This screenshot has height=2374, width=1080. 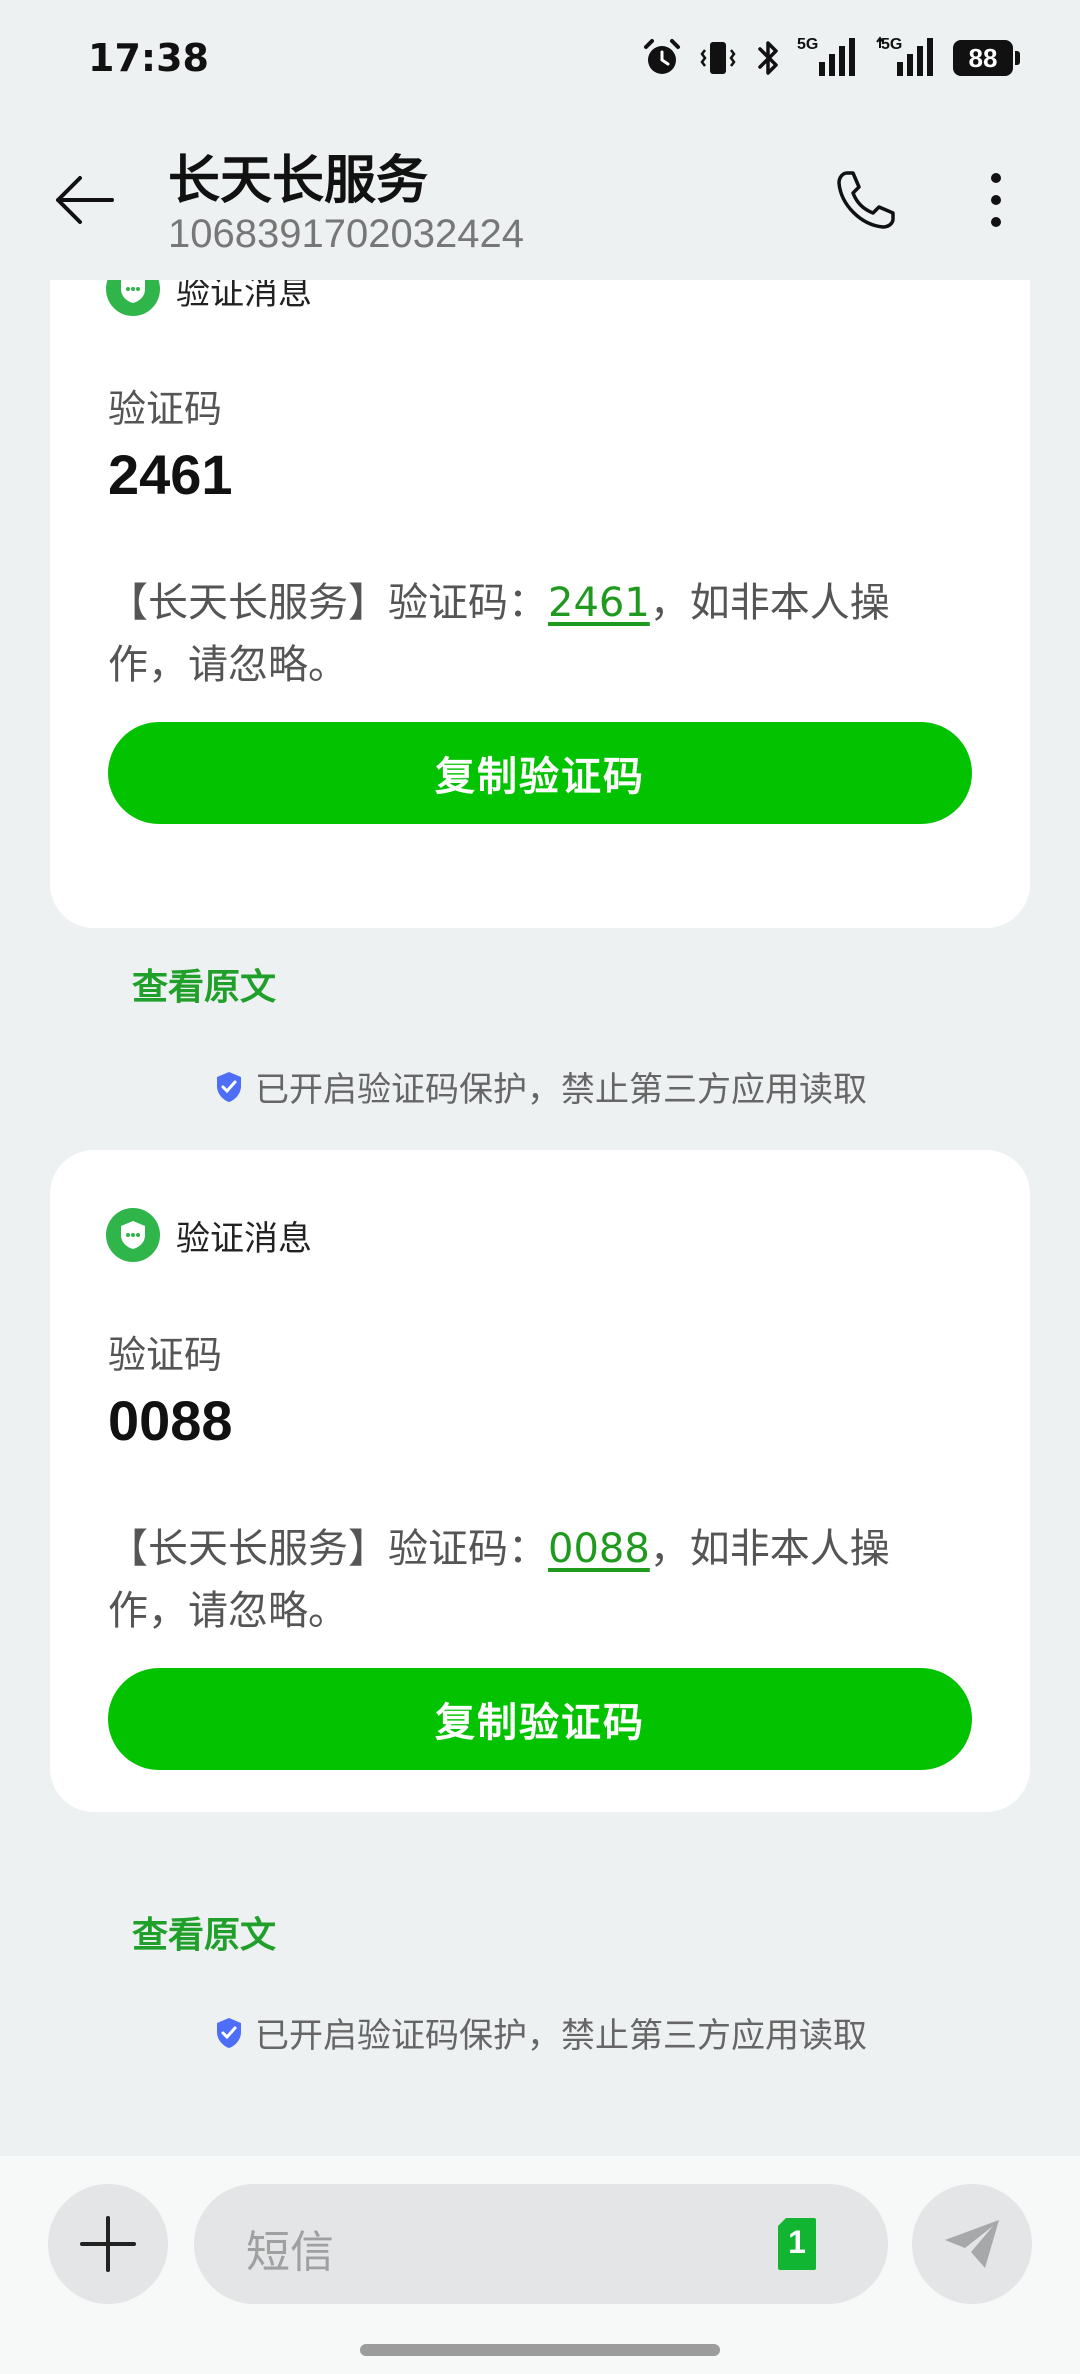 I want to click on message-text: 【长天长服务】验证码：0088，如非本人操作，请忽略。, so click(x=538, y=1580).